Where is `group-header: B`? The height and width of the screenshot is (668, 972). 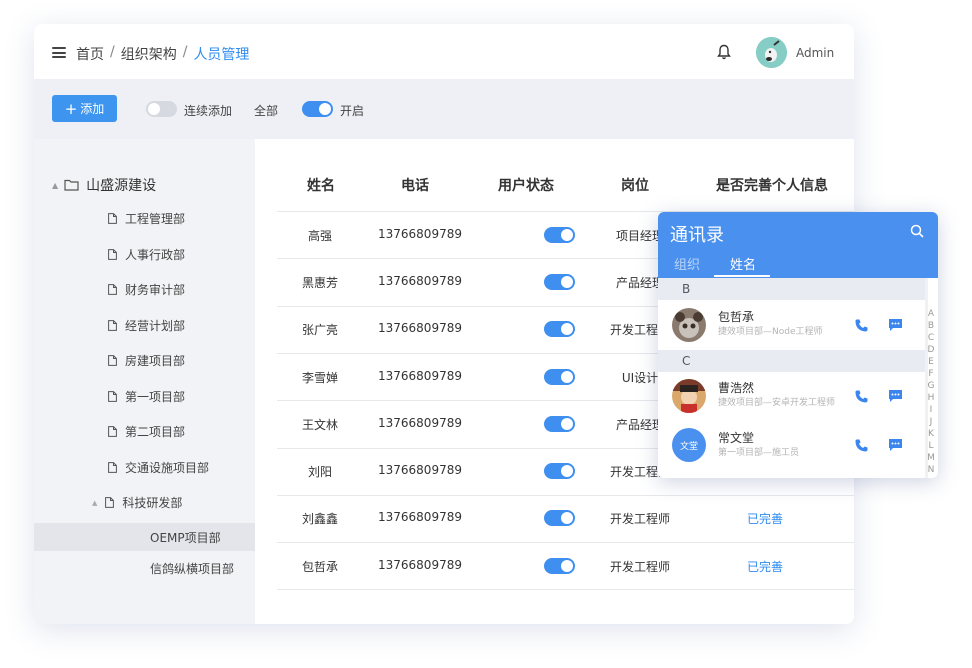
group-header: B is located at coordinates (791, 289).